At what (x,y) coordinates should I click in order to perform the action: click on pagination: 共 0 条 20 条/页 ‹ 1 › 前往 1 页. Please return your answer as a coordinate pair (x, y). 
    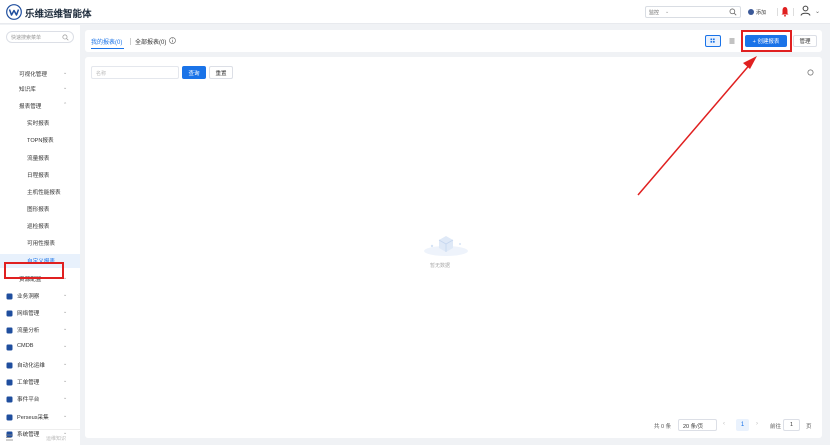
    Looking at the image, I should click on (453, 425).